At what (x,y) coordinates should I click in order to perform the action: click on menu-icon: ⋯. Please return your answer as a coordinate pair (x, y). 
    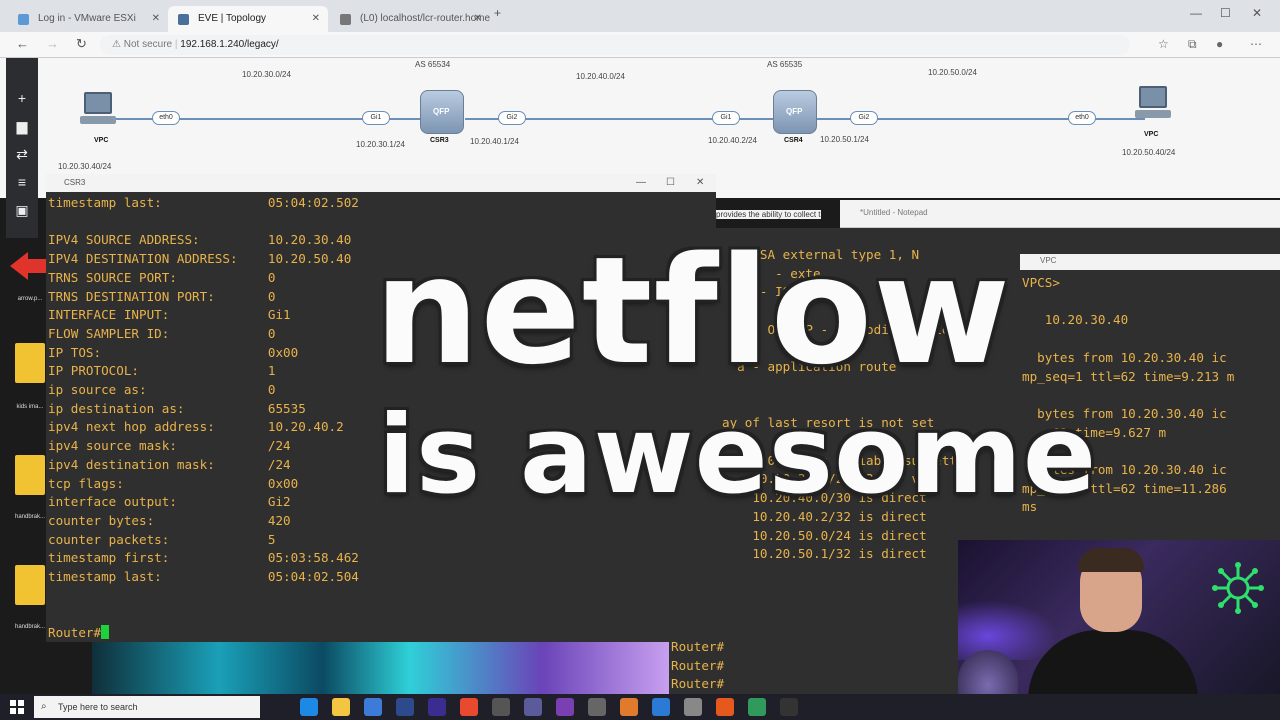
    Looking at the image, I should click on (1256, 44).